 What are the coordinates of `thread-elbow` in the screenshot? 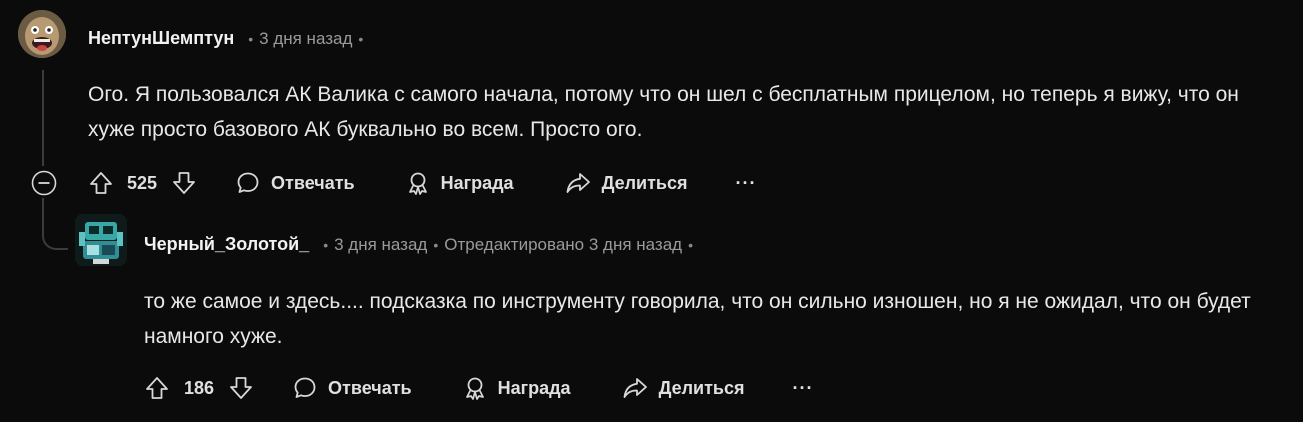 It's located at (55, 236).